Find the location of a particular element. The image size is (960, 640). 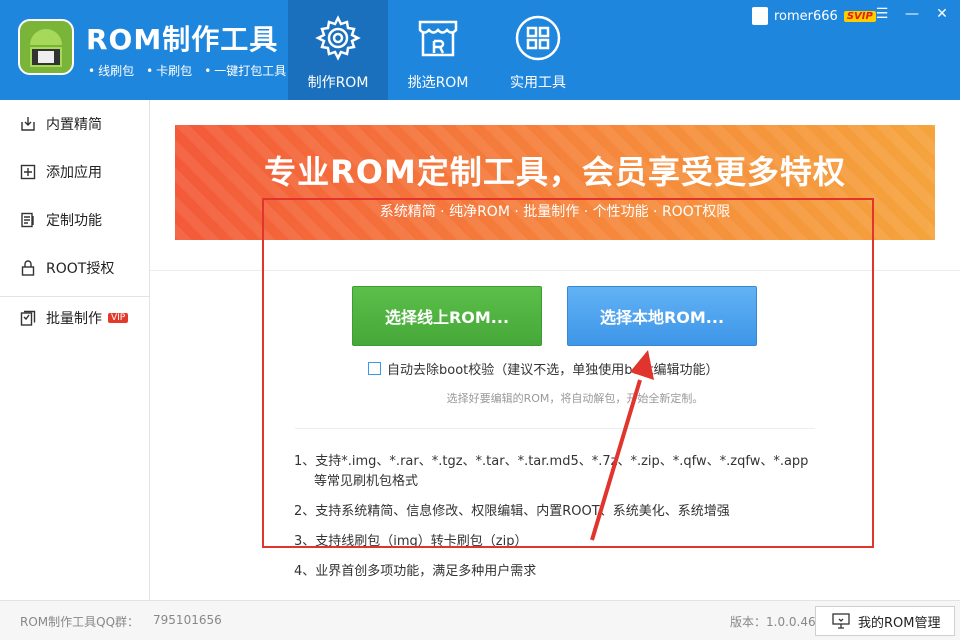

tab-tools: 实用工具 is located at coordinates (538, 50).